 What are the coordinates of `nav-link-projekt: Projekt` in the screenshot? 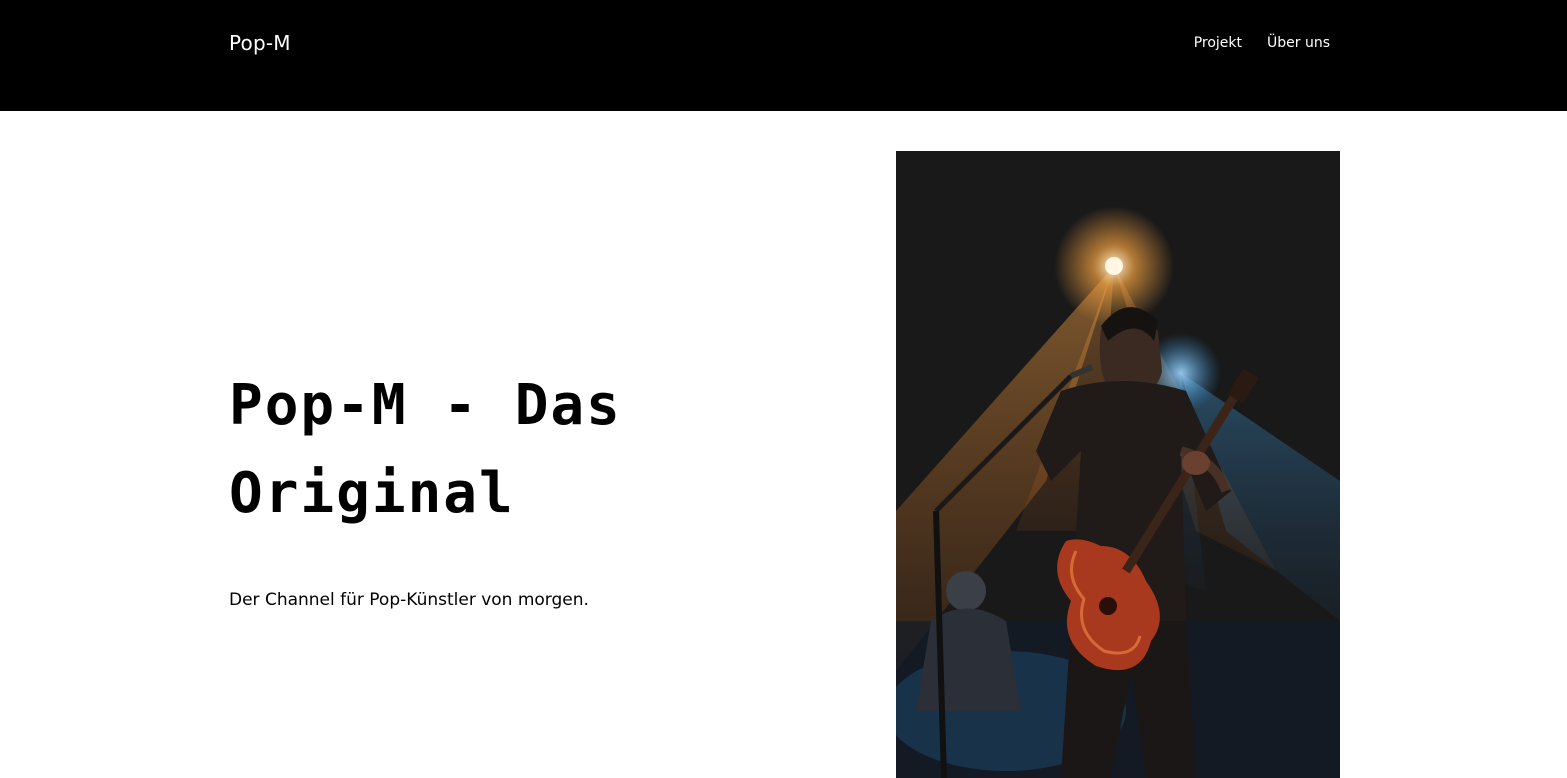 It's located at (1218, 43).